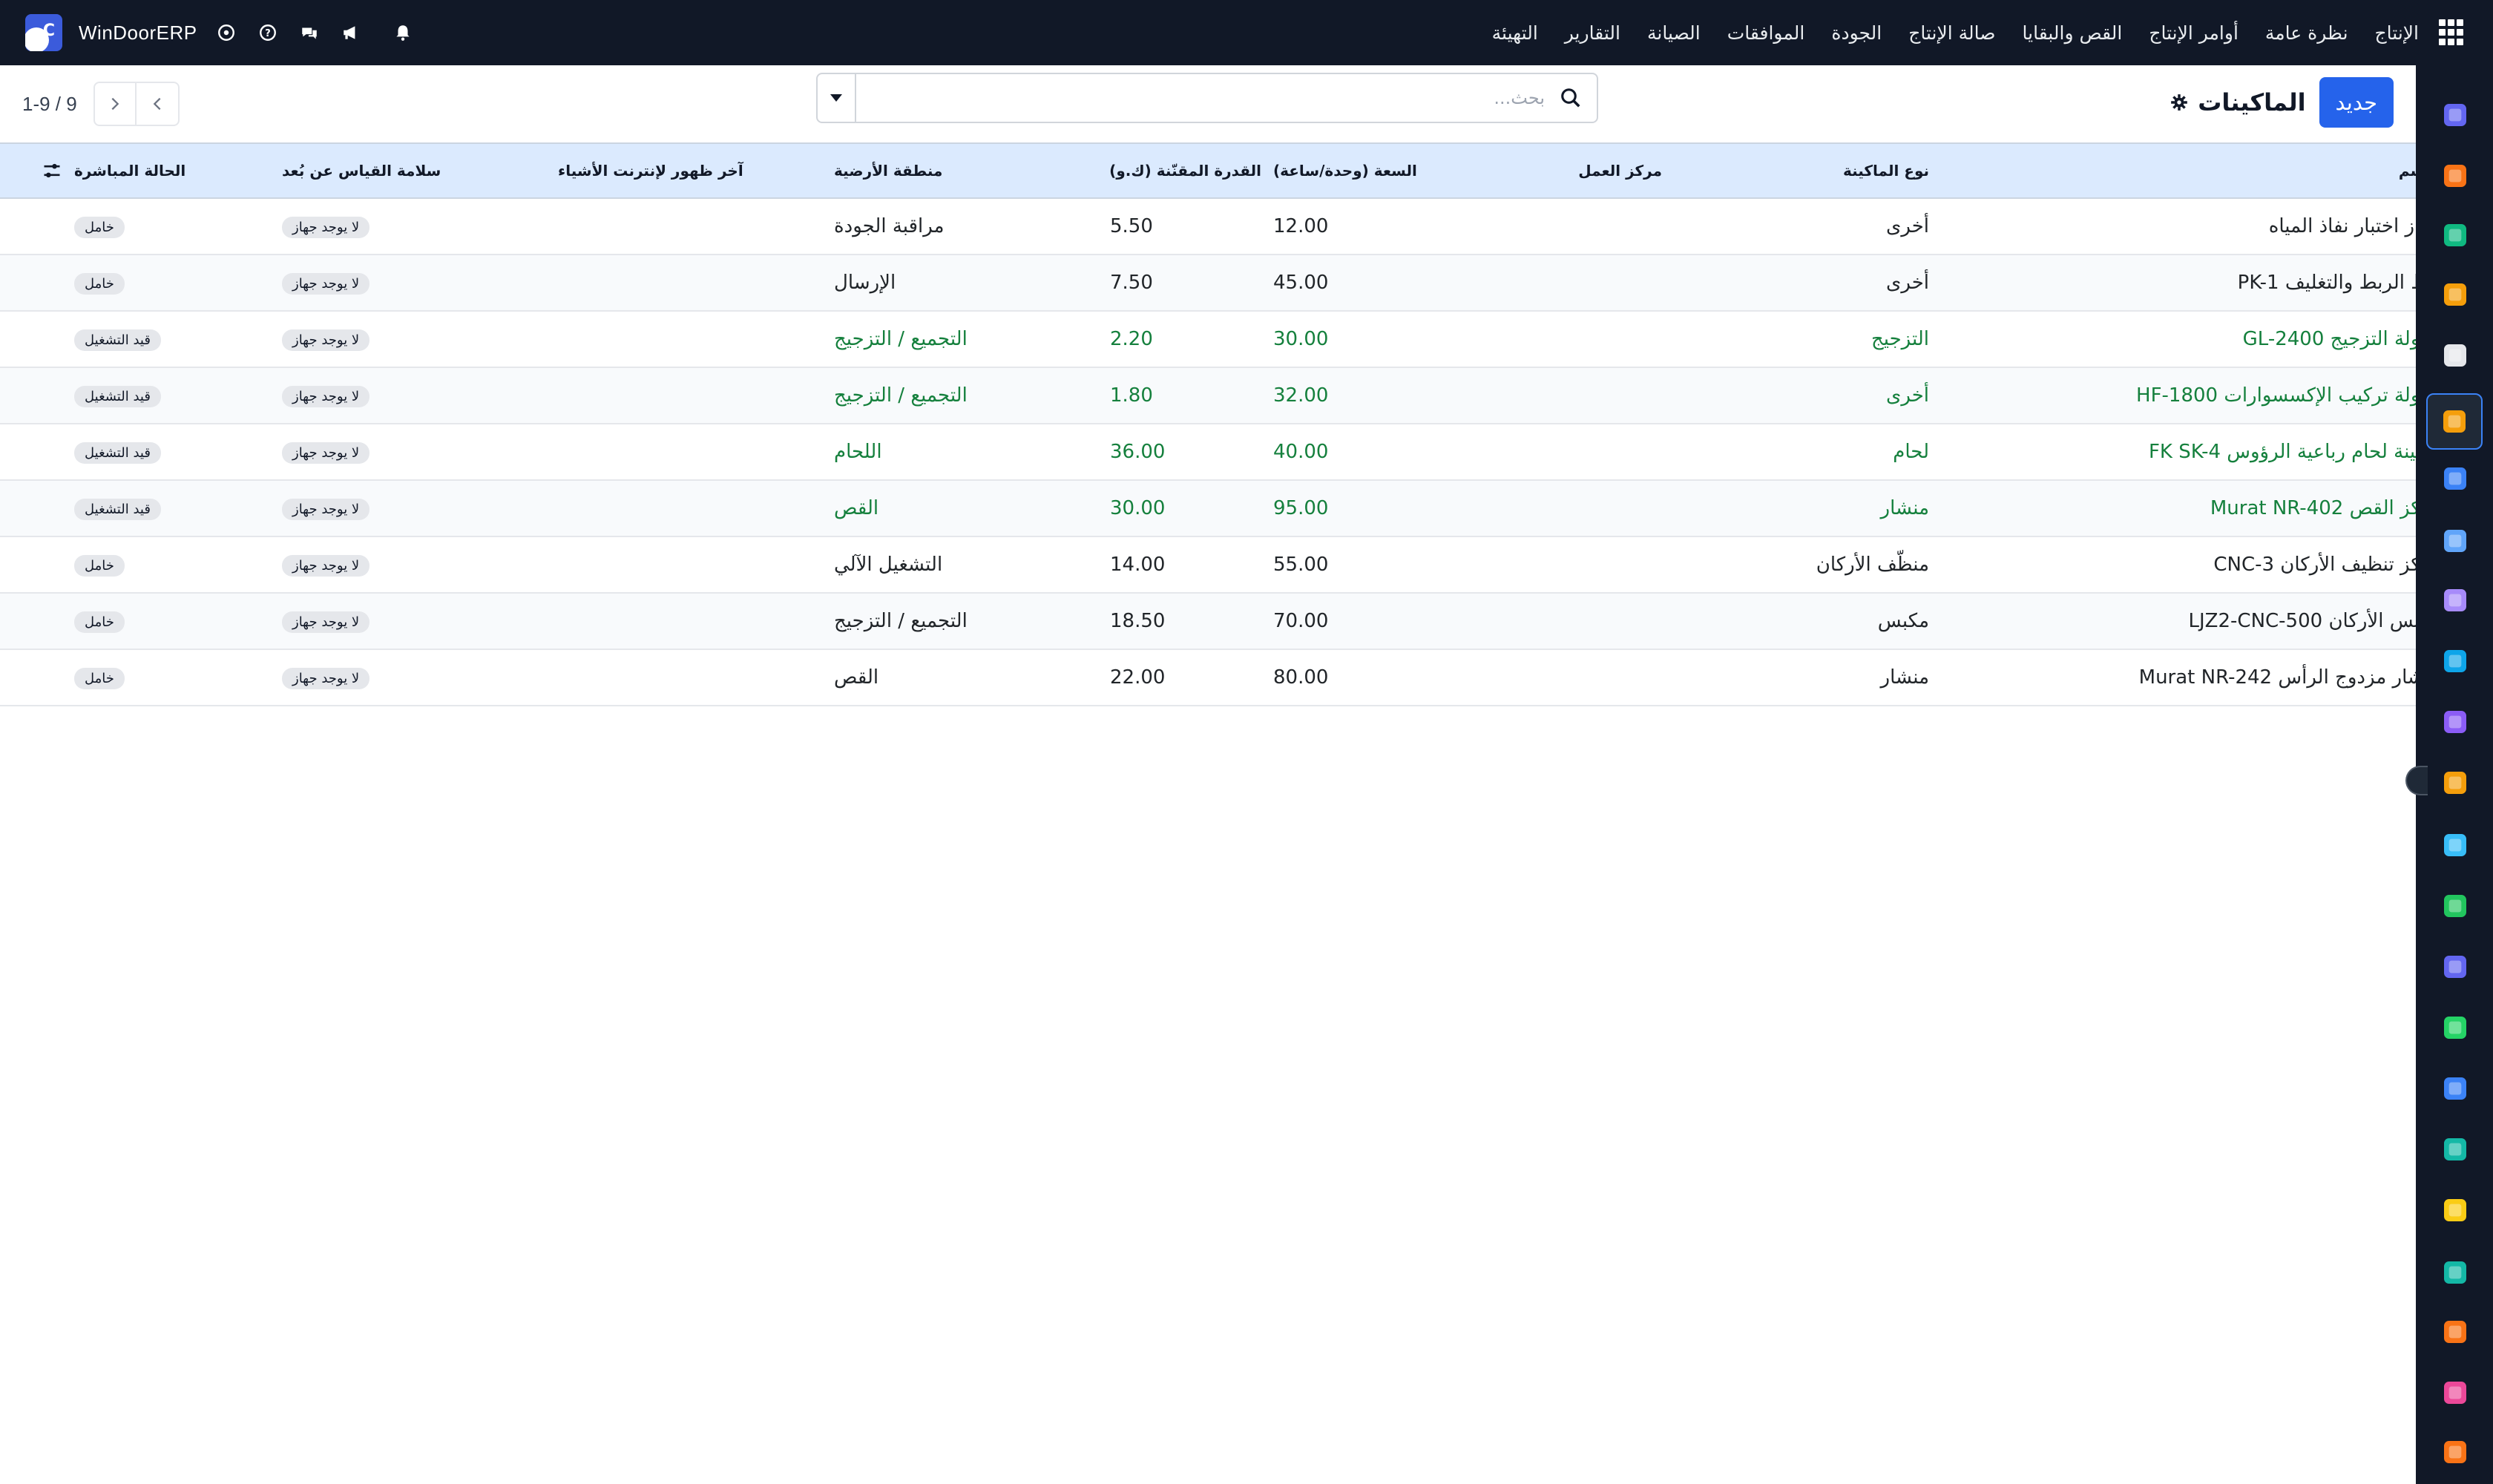 This screenshot has width=2493, height=1484. I want to click on inventory-app-icon, so click(2455, 235).